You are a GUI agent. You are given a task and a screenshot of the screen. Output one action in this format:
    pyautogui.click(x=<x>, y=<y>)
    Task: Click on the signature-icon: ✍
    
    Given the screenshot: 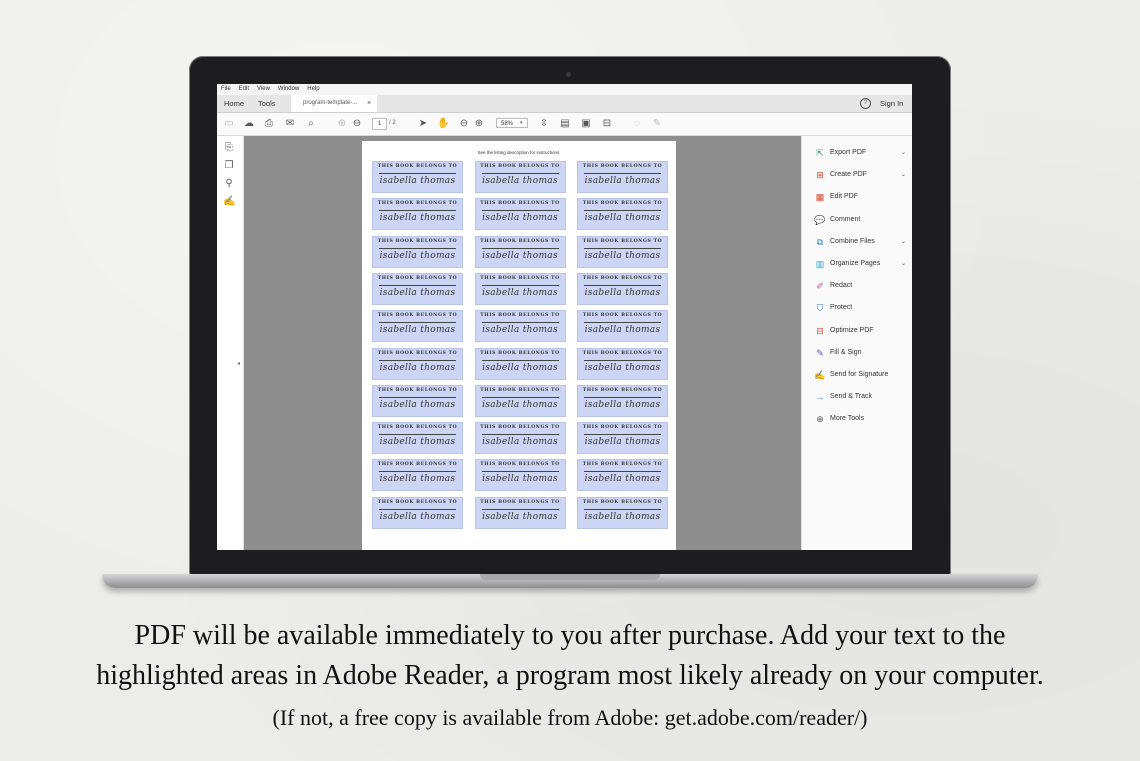 What is the action you would take?
    pyautogui.click(x=229, y=201)
    